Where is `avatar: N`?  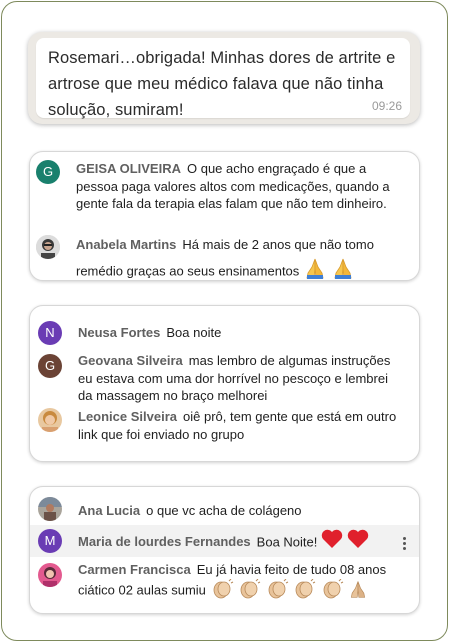
avatar: N is located at coordinates (50, 333).